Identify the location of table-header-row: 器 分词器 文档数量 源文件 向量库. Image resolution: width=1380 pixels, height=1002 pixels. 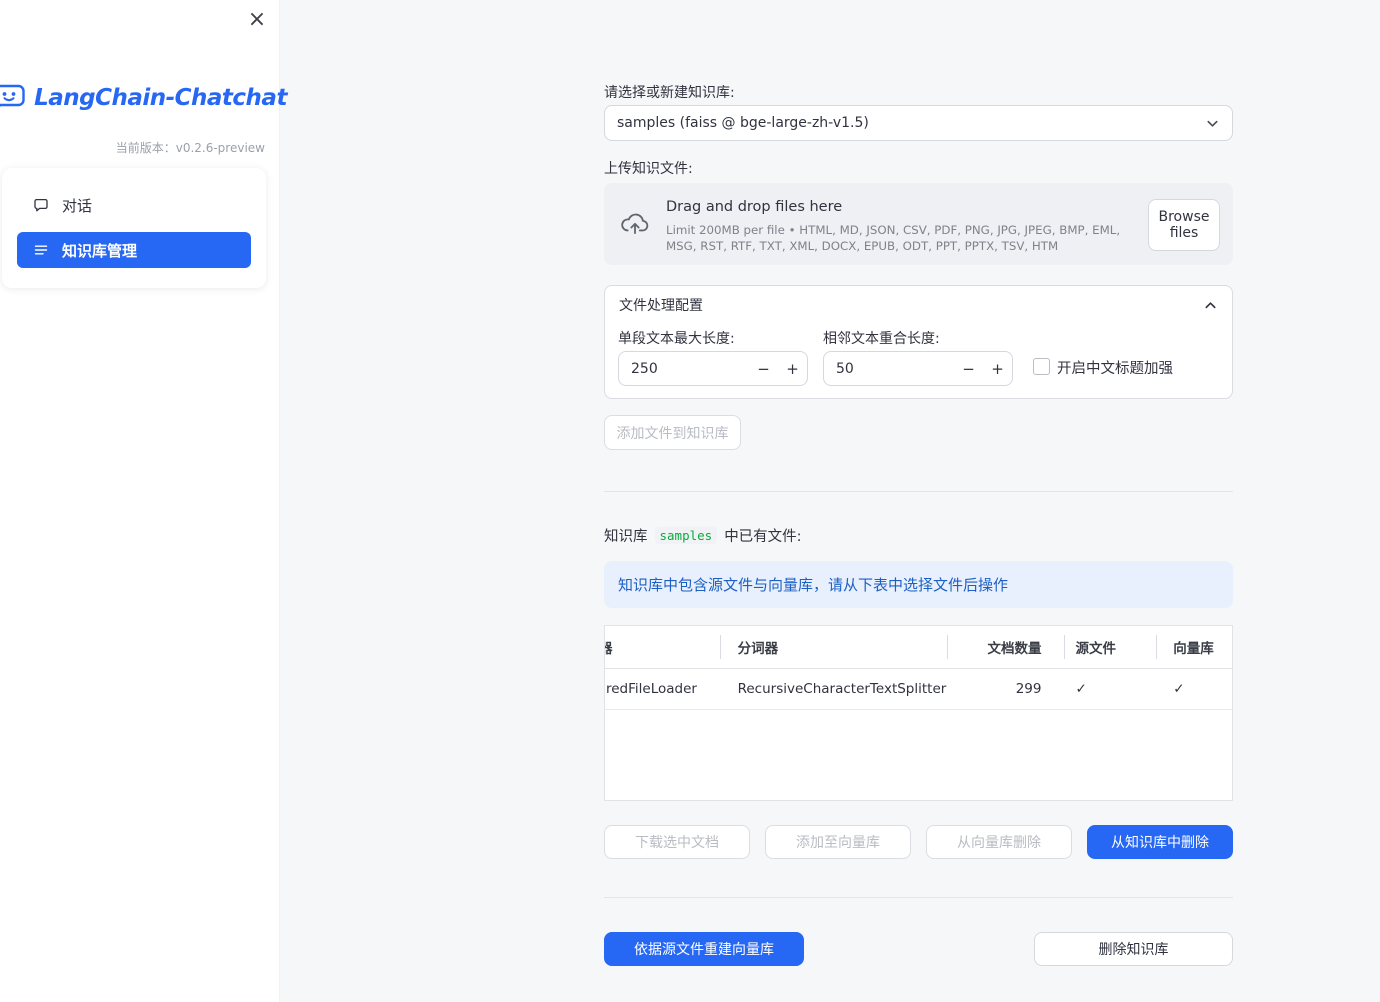
(918, 647).